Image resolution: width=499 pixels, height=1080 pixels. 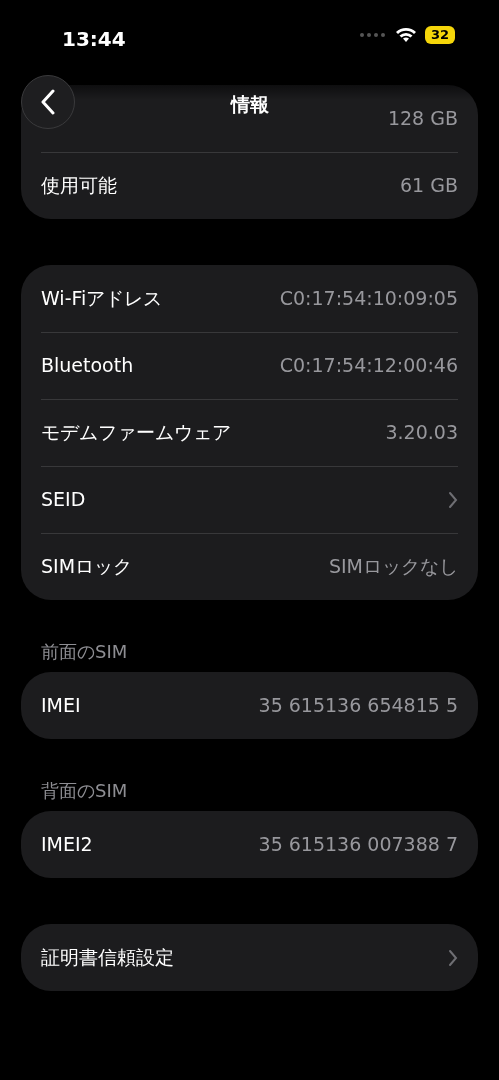 I want to click on row-value: 61 GB, so click(x=429, y=186).